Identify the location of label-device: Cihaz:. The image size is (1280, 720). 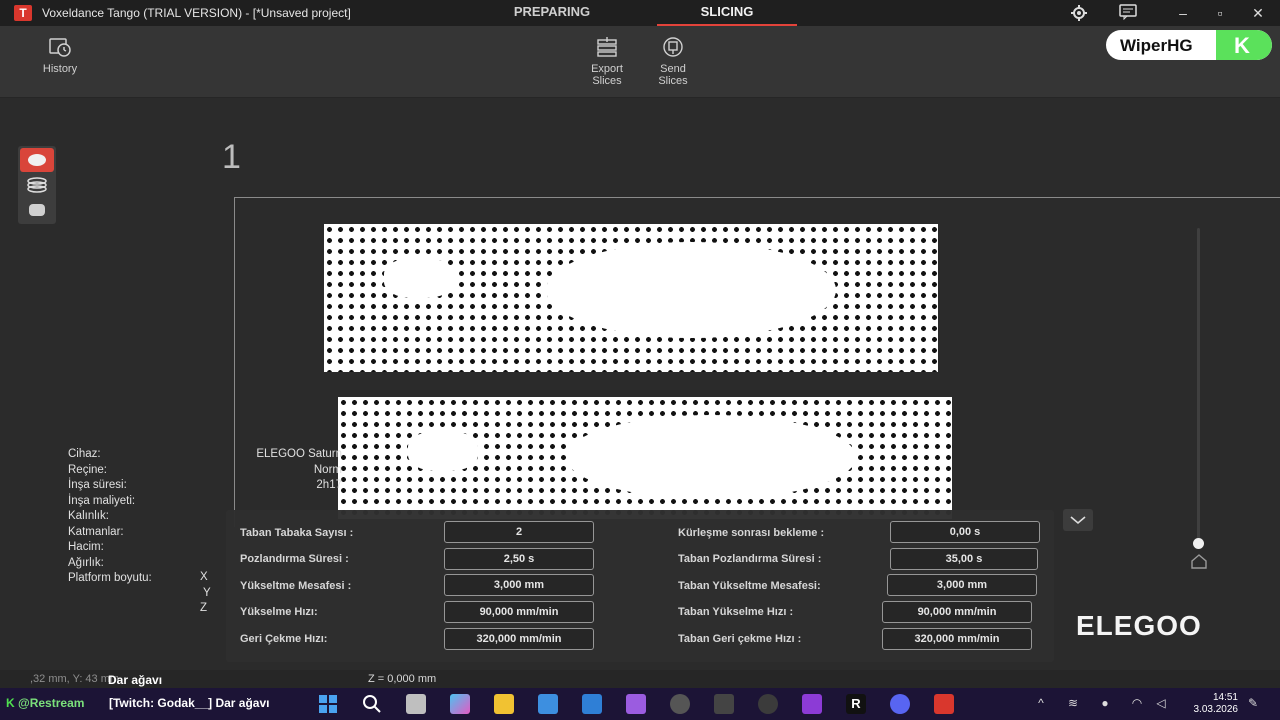
(84, 454).